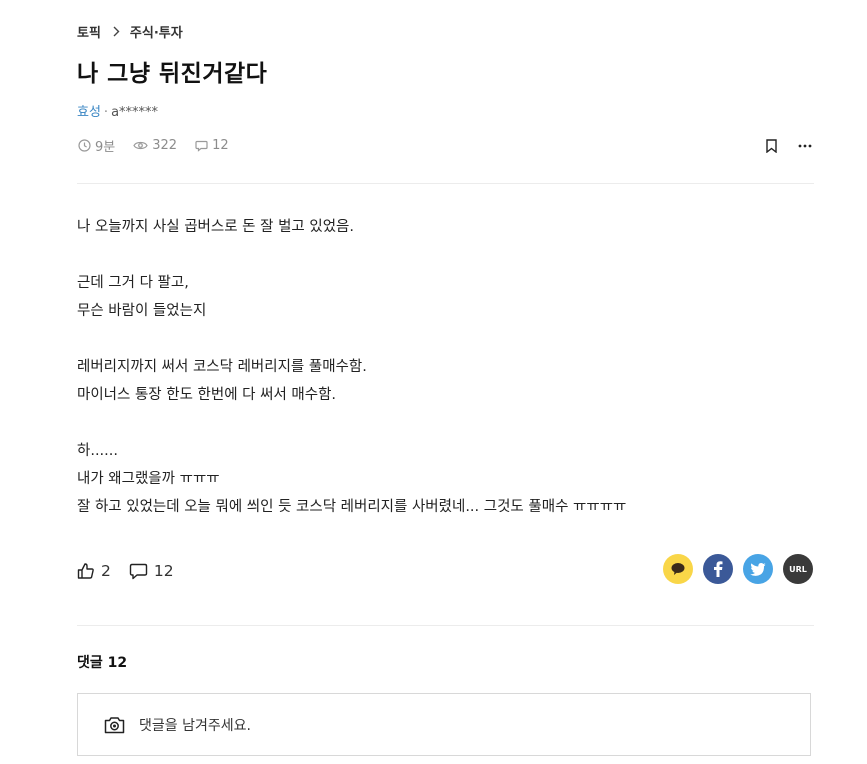 This screenshot has height=764, width=867. Describe the element at coordinates (106, 571) in the screenshot. I see `like-count: 2` at that location.